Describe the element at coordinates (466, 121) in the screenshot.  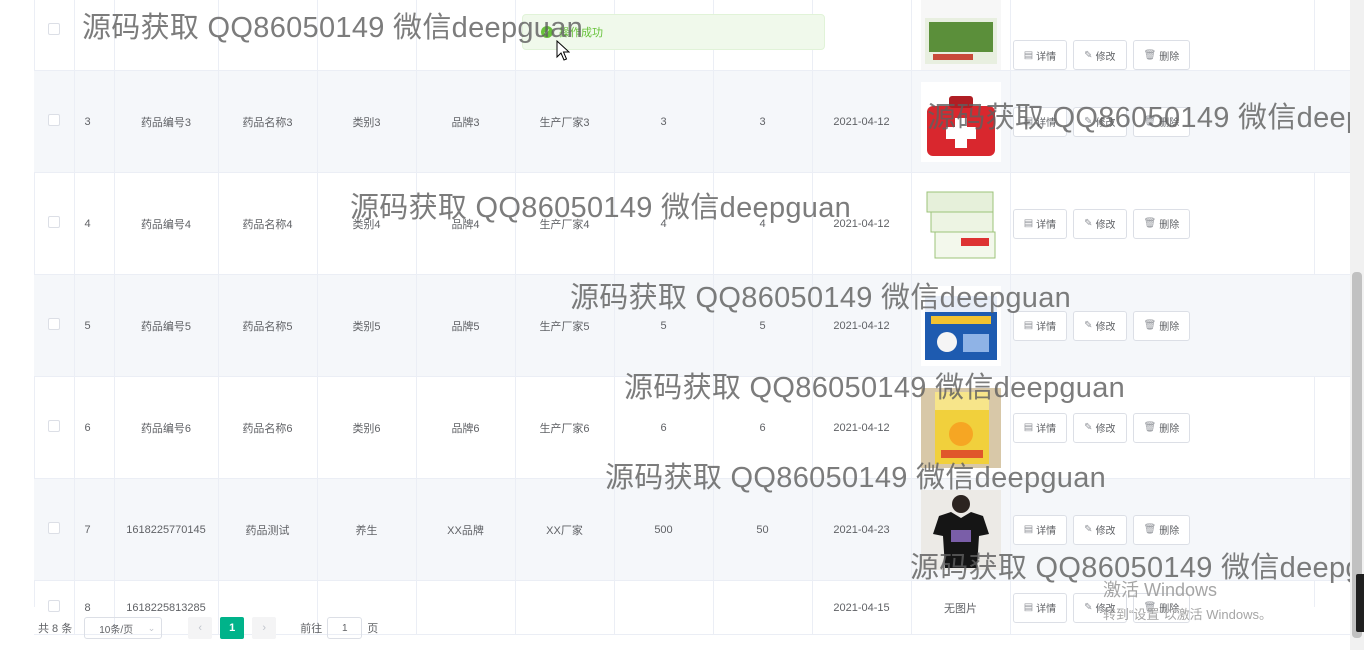
I see `drug-brand: 品牌3` at that location.